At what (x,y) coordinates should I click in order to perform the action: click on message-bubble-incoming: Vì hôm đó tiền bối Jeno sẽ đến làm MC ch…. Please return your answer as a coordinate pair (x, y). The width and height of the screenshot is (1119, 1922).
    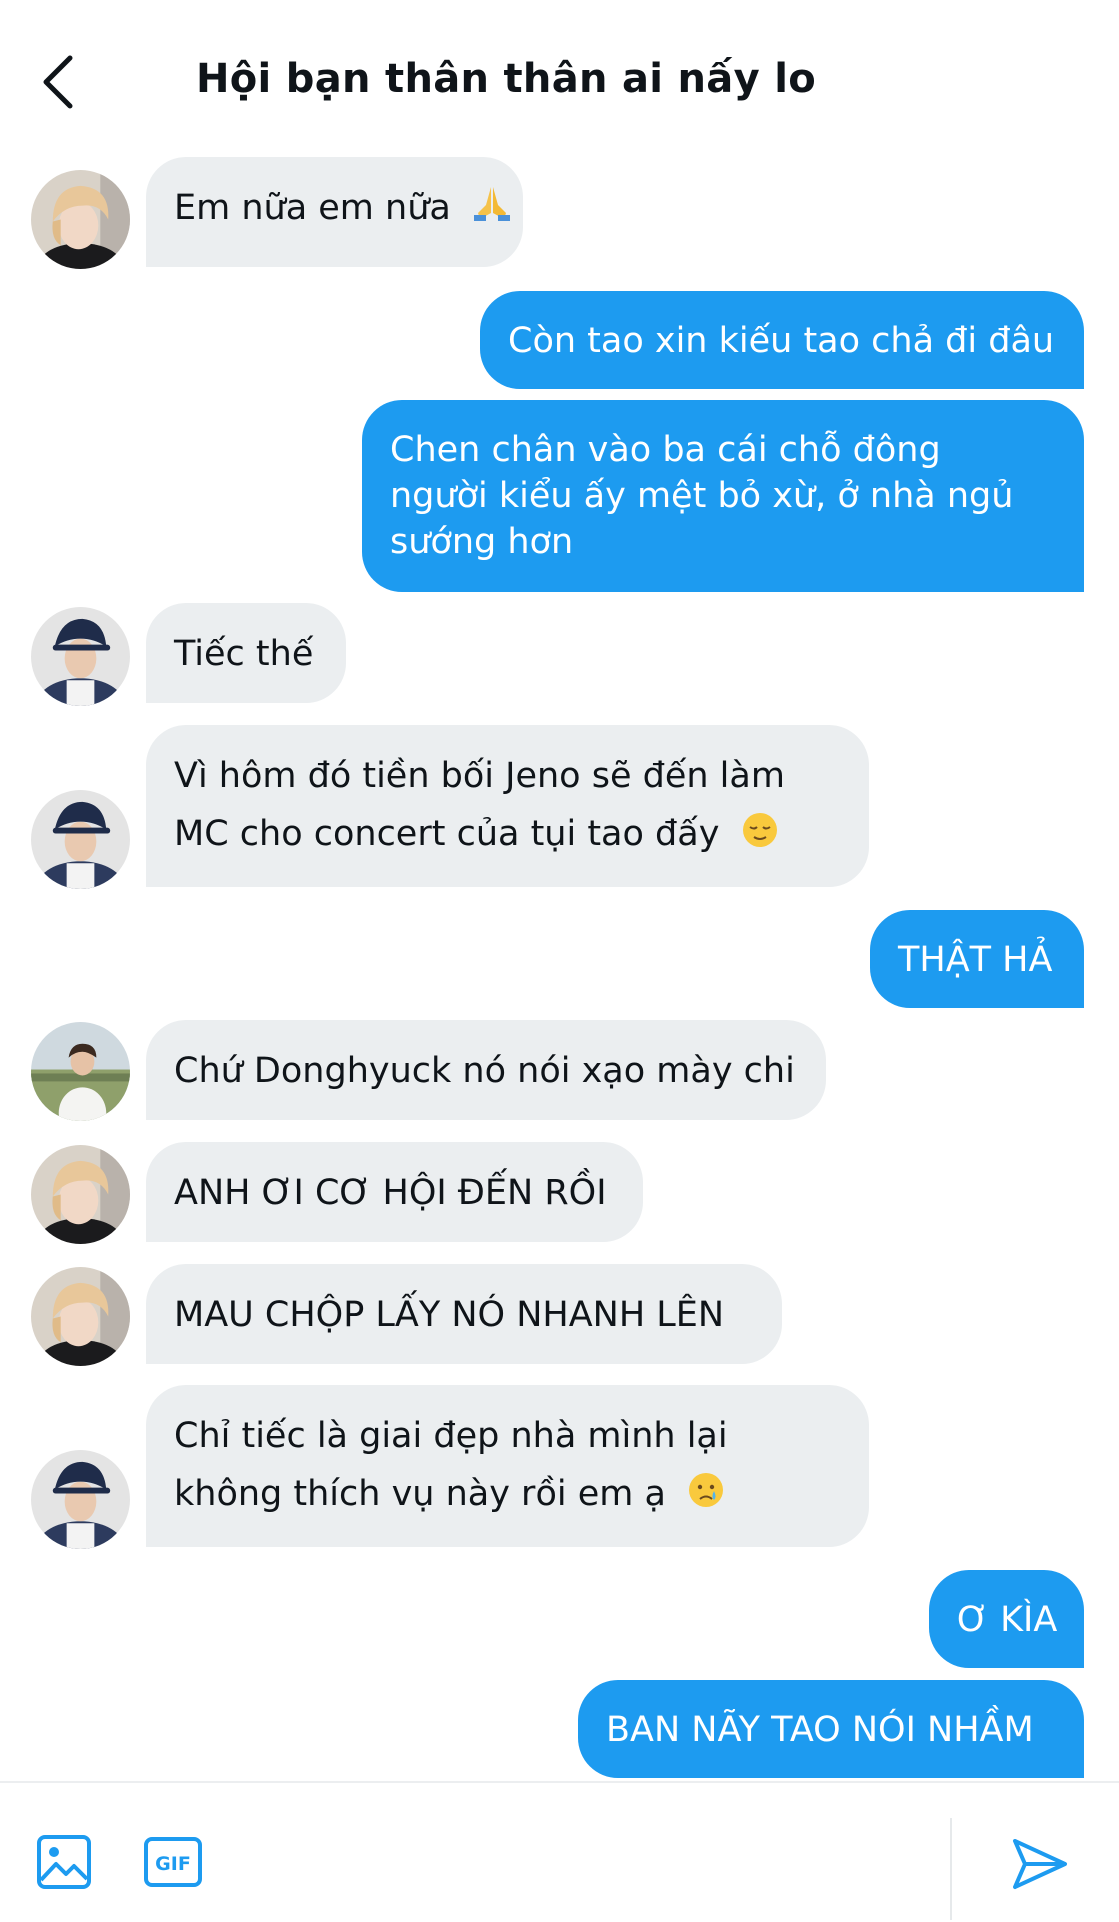
    Looking at the image, I should click on (507, 806).